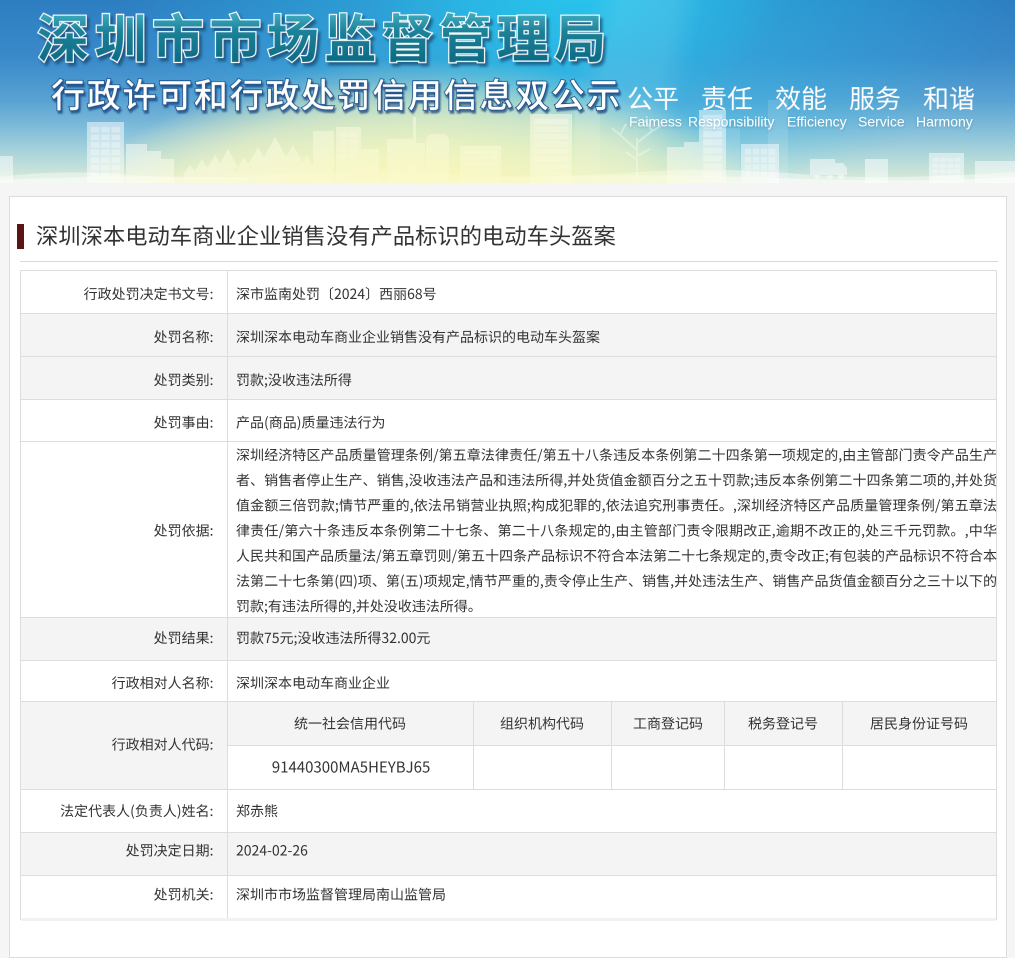  I want to click on svg-text: Efficiency, so click(817, 122).